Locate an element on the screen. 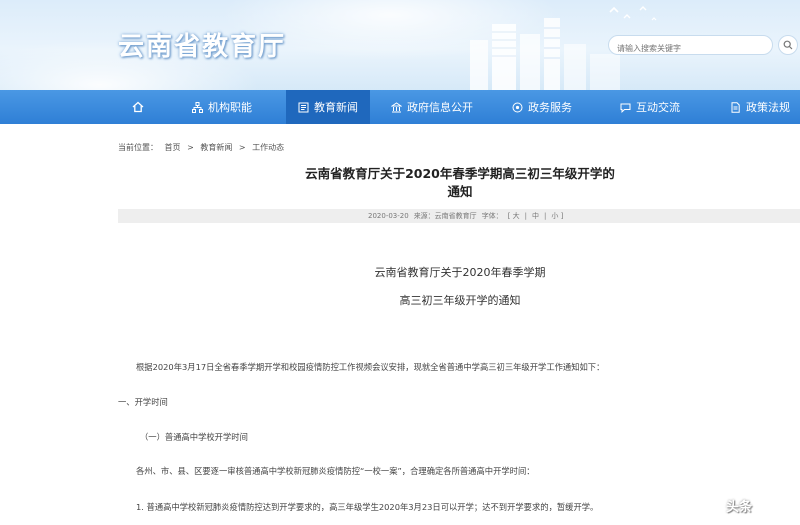  search-button is located at coordinates (788, 45).